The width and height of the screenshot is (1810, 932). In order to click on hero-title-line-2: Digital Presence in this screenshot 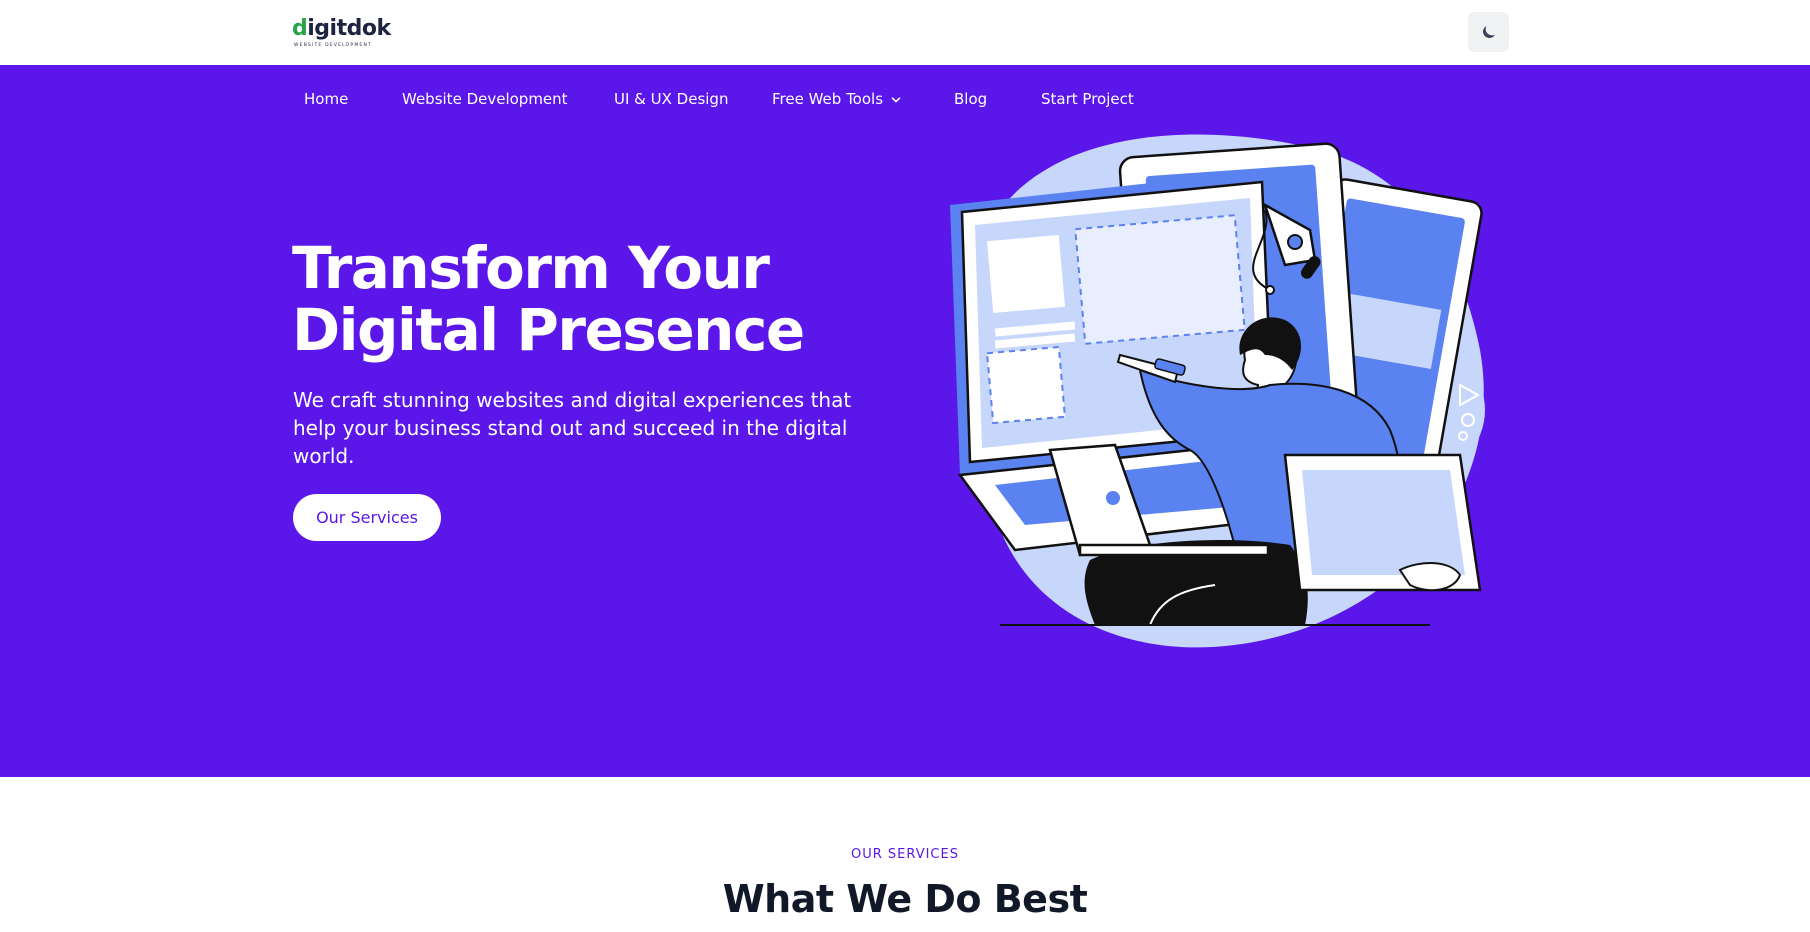, I will do `click(548, 330)`.